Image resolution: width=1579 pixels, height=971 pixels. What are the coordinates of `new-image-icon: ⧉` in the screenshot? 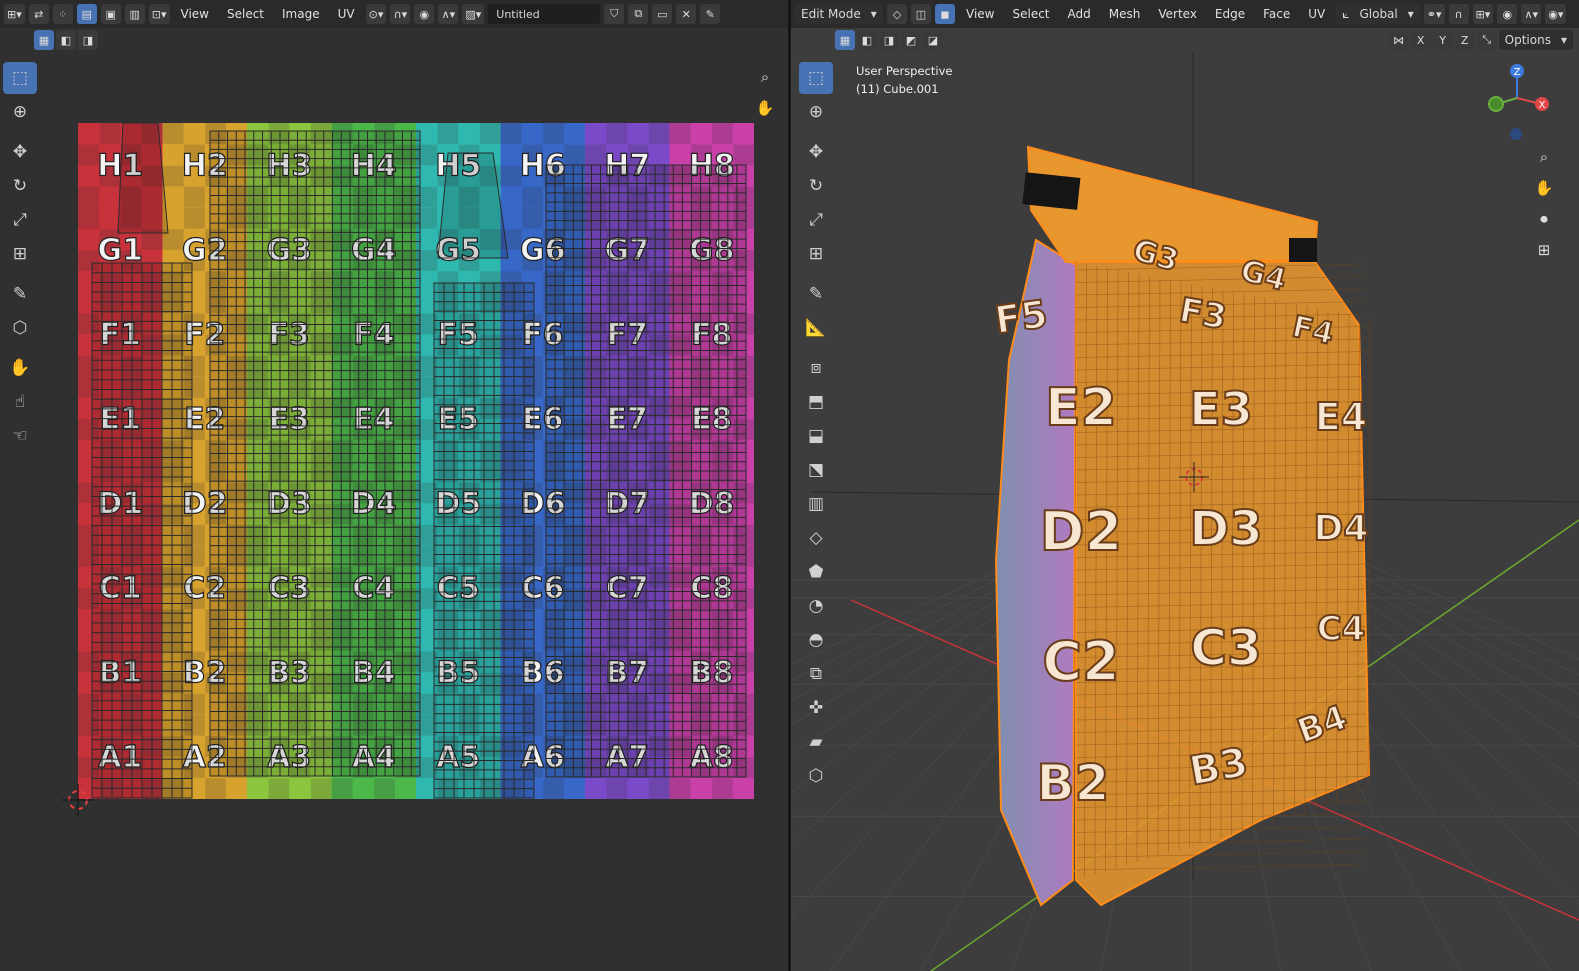 It's located at (638, 14).